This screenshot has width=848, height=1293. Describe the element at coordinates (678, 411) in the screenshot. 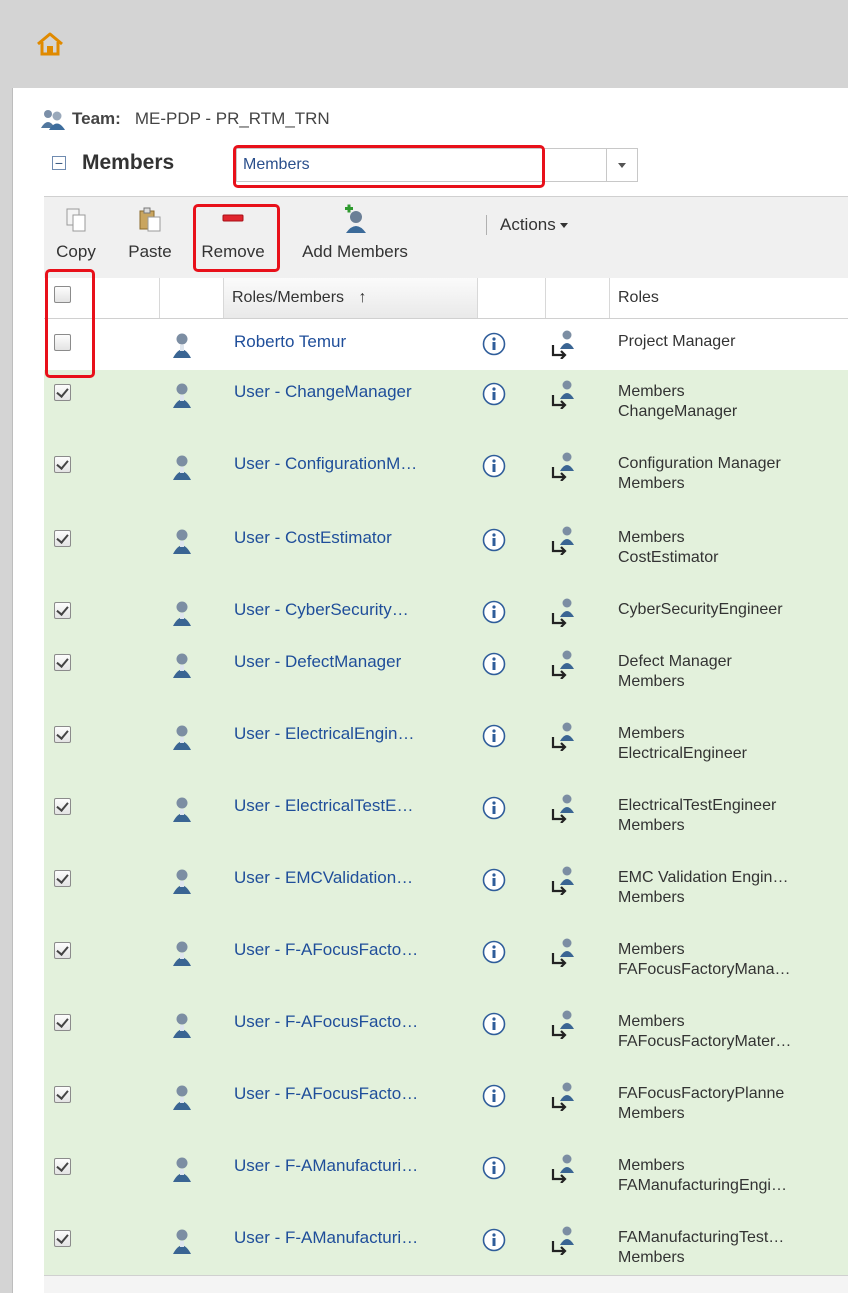

I see `role-label: ChangeManager` at that location.